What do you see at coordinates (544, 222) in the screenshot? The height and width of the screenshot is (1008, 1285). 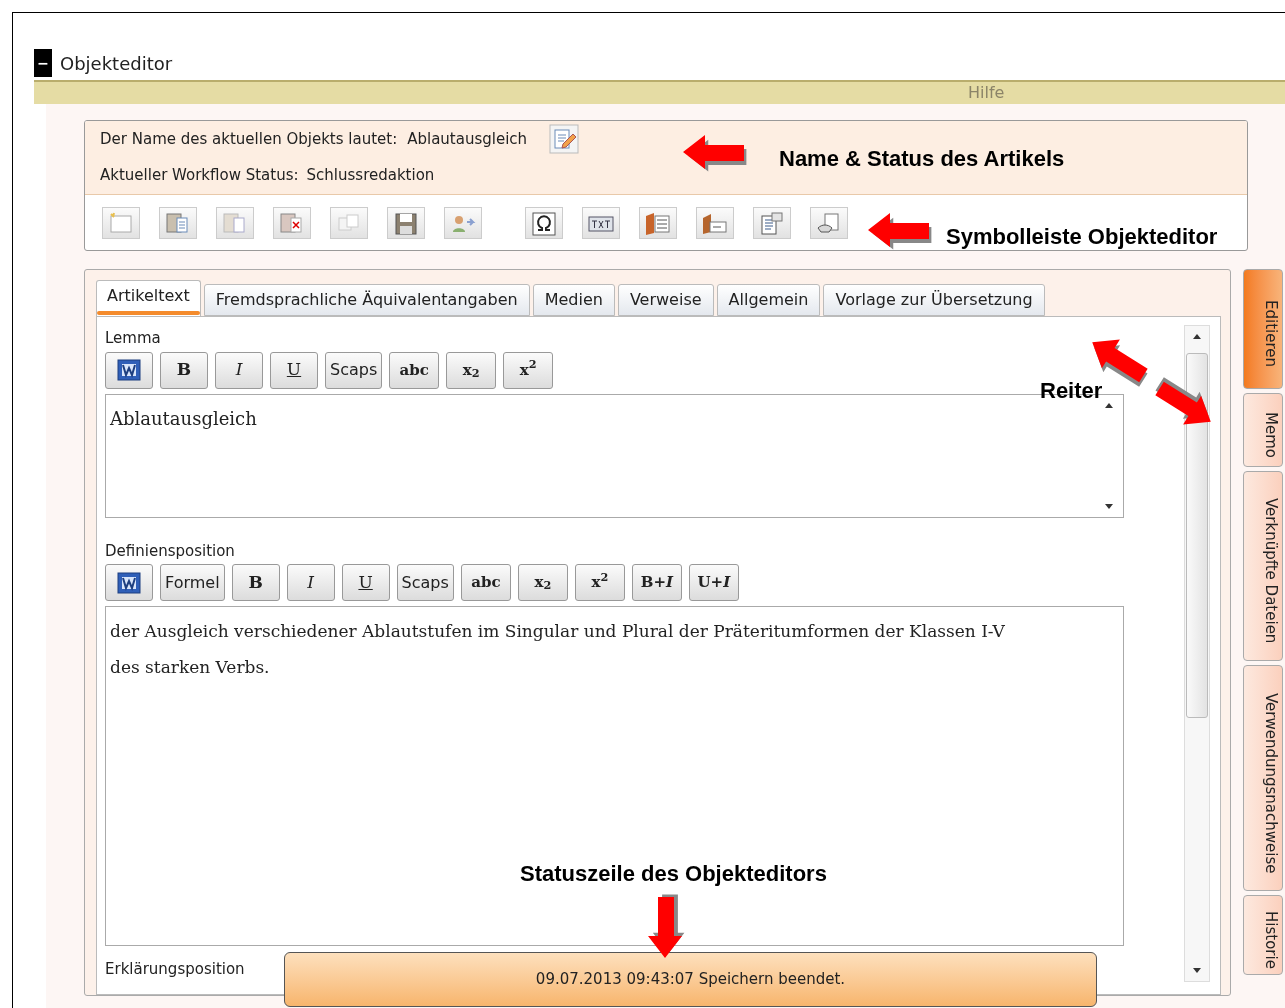 I see `omega-icon` at bounding box center [544, 222].